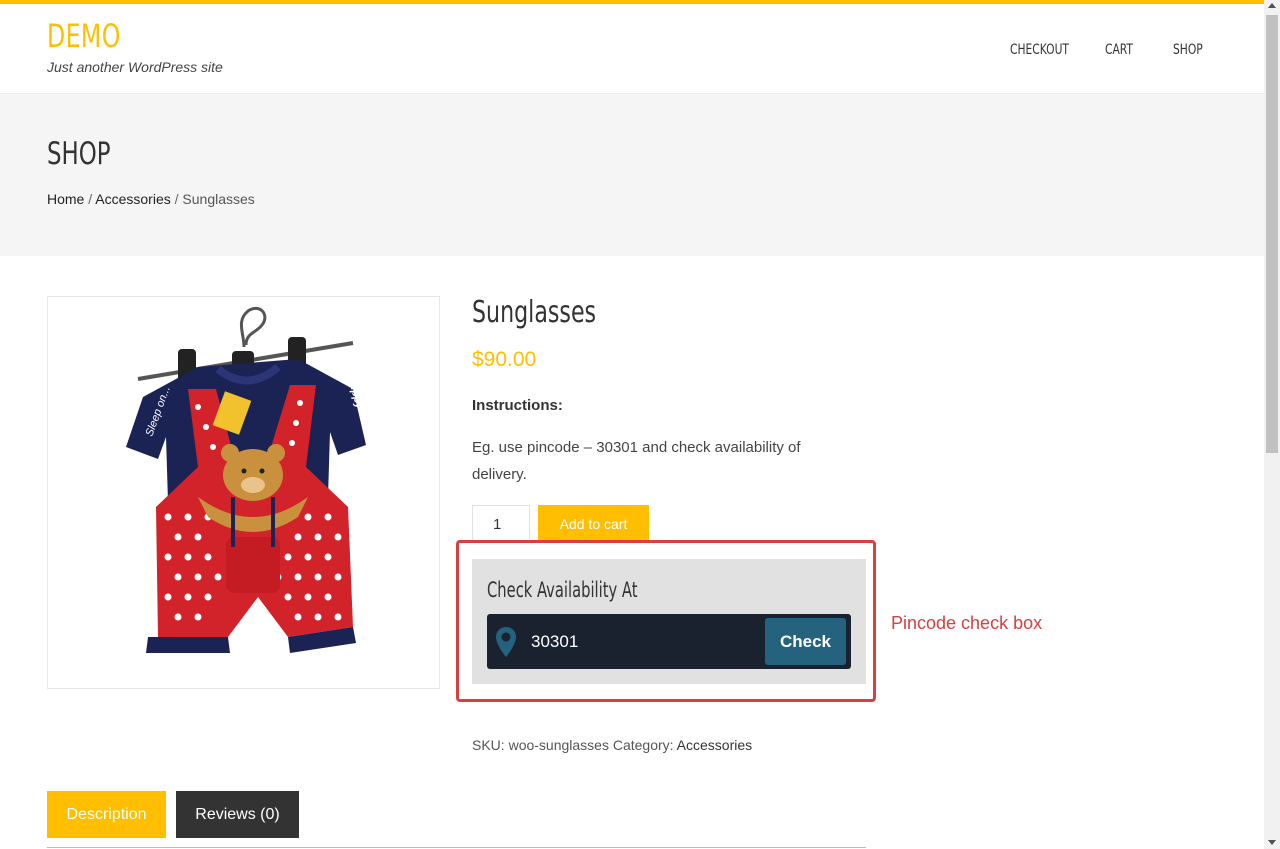 Image resolution: width=1280 pixels, height=849 pixels. I want to click on nav-item-cart: CART, so click(1119, 50).